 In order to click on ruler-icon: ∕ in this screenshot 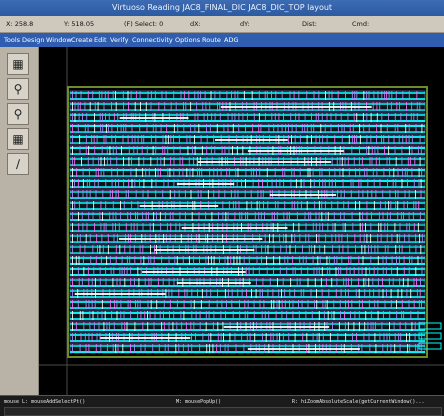, I will do `click(18, 164)`.